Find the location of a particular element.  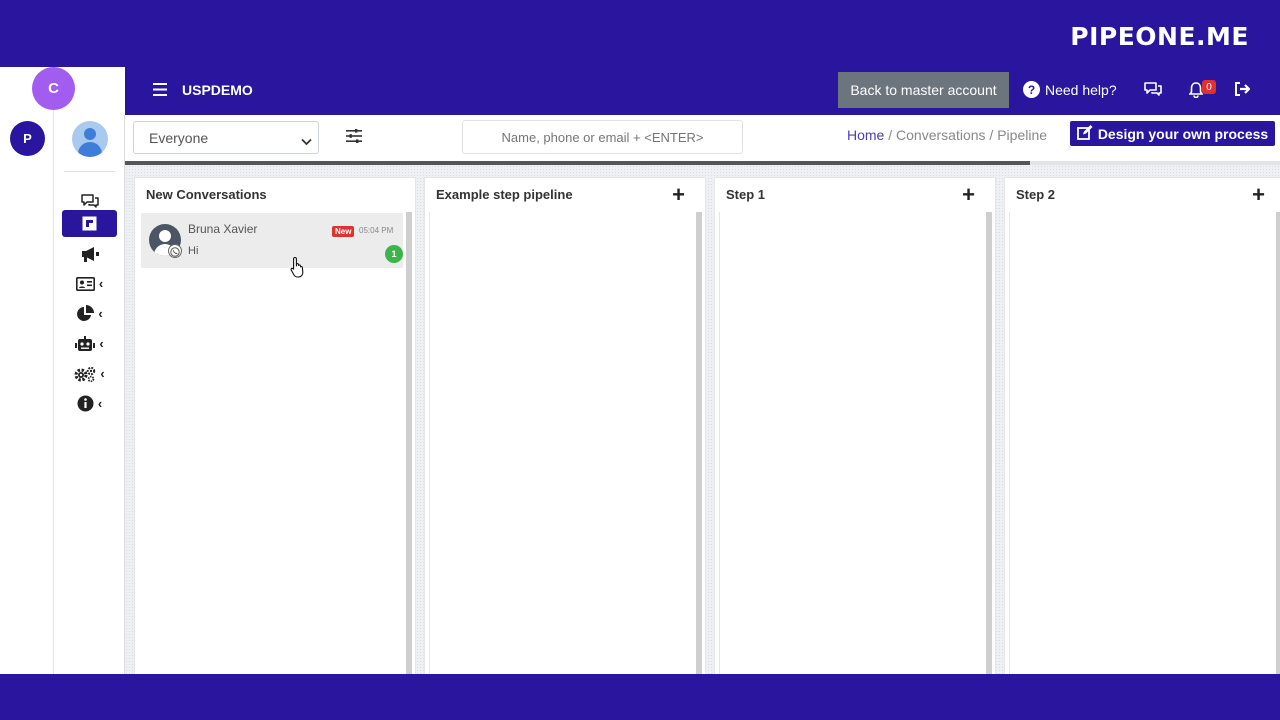

design-process-label: Design your own process is located at coordinates (1183, 133).